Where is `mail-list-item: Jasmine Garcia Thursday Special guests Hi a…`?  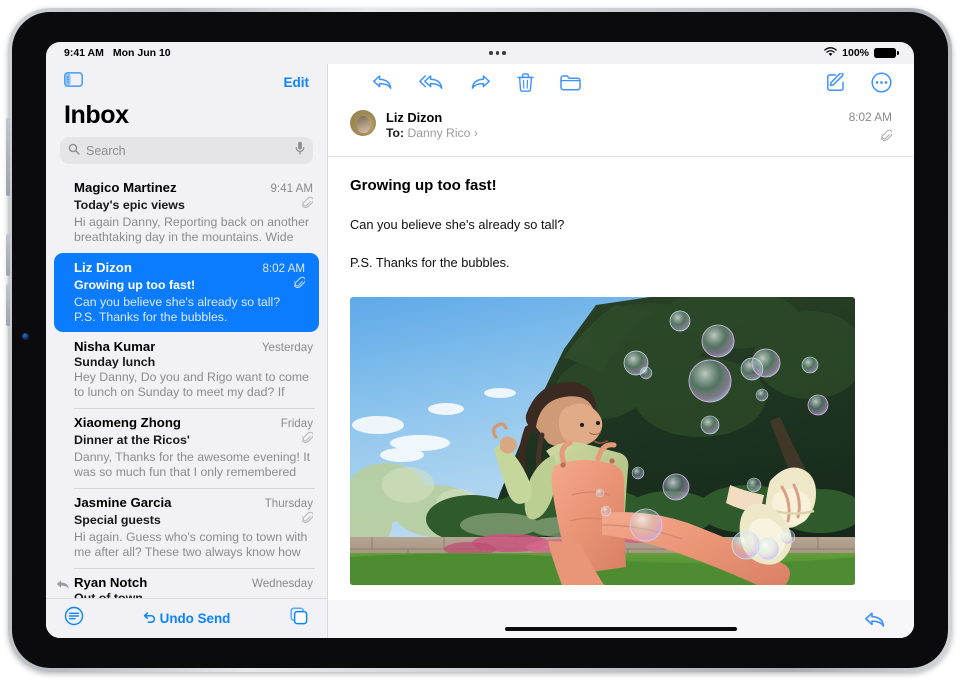 mail-list-item: Jasmine Garcia Thursday Special guests Hi a… is located at coordinates (186, 528).